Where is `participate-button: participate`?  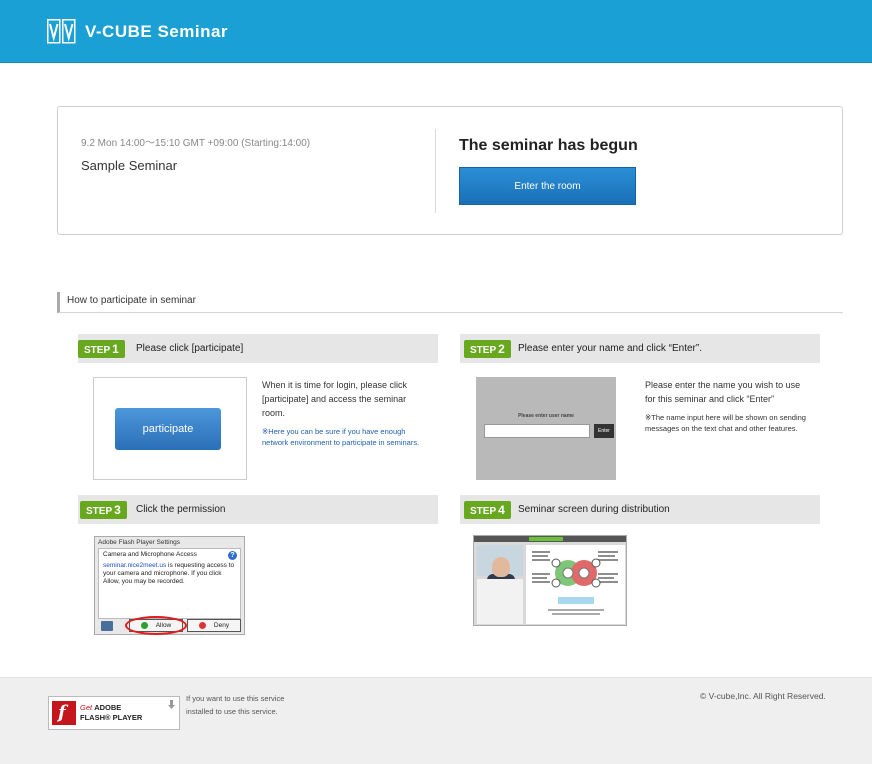 participate-button: participate is located at coordinates (168, 429).